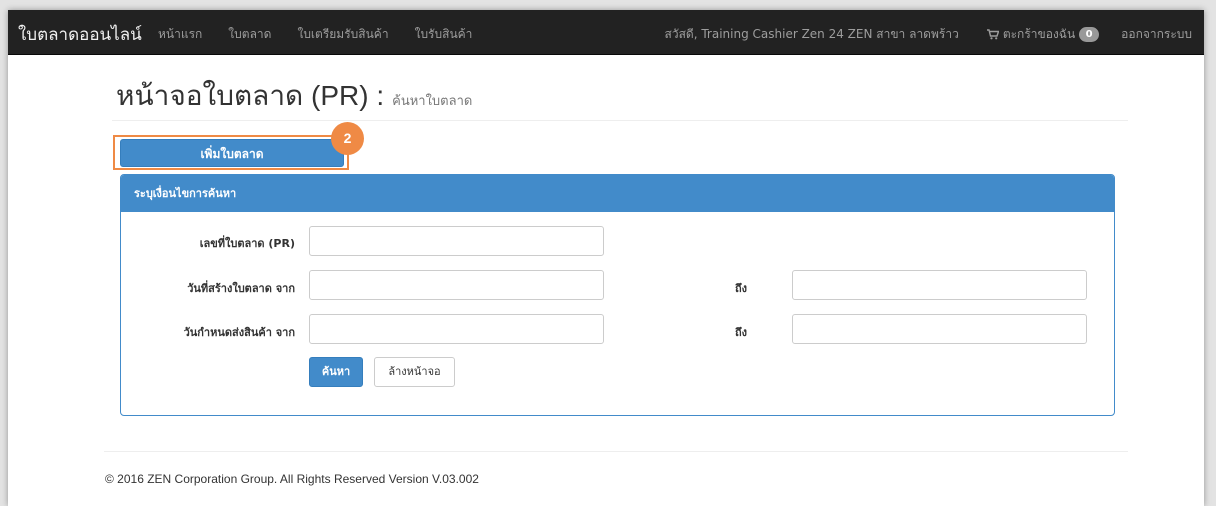 The height and width of the screenshot is (506, 1216). I want to click on clear-form-button: ล้างหน้าจอ, so click(414, 372).